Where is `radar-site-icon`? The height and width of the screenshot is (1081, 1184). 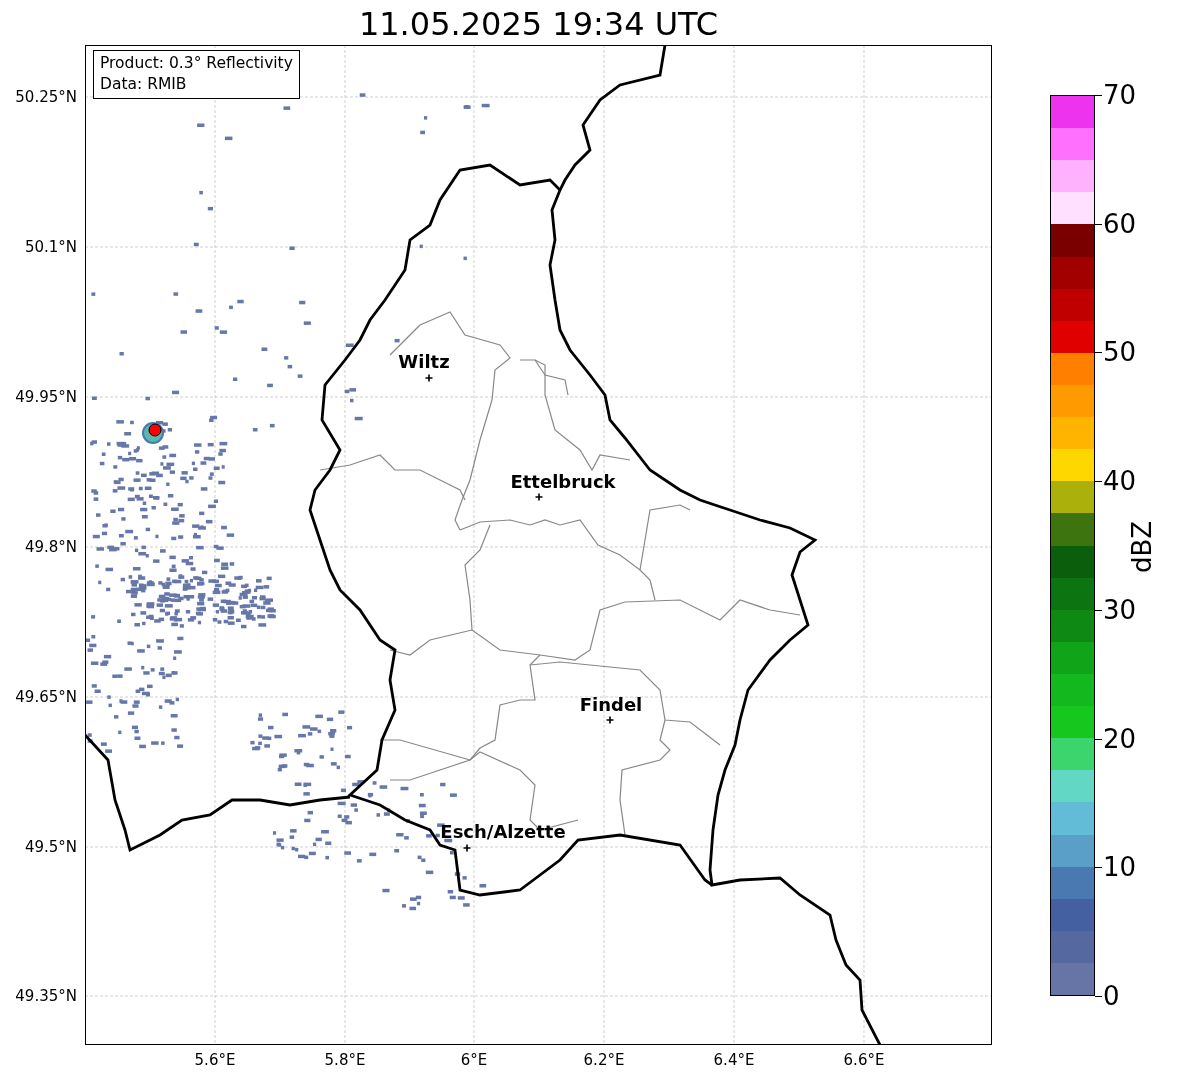 radar-site-icon is located at coordinates (153, 433).